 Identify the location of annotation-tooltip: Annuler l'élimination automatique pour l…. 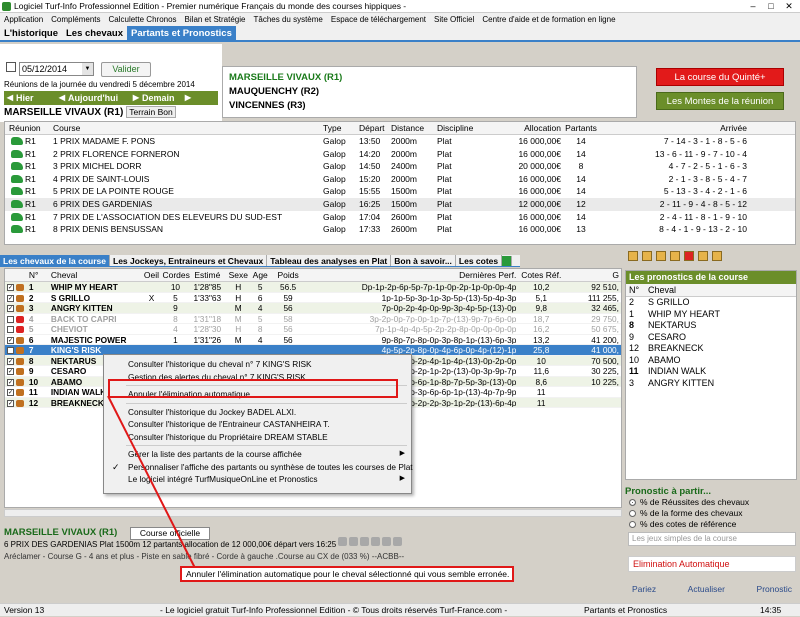
(347, 574).